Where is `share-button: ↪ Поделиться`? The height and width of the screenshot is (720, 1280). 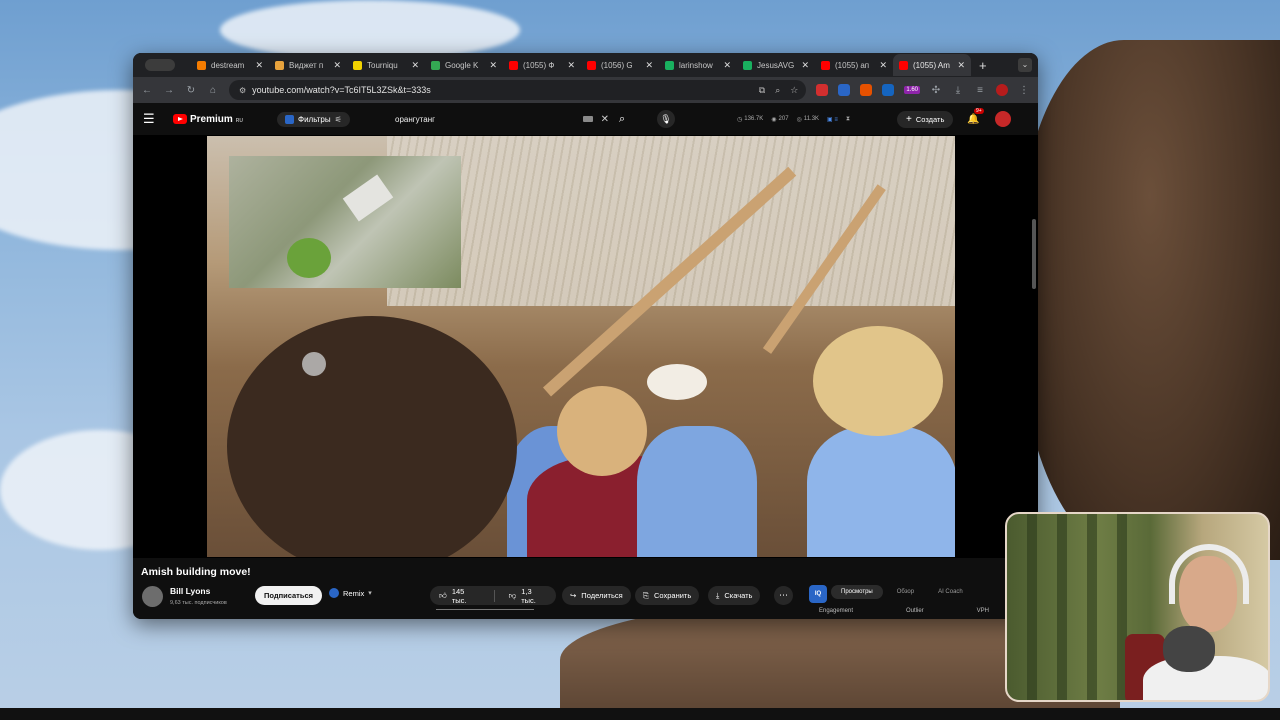 share-button: ↪ Поделиться is located at coordinates (596, 595).